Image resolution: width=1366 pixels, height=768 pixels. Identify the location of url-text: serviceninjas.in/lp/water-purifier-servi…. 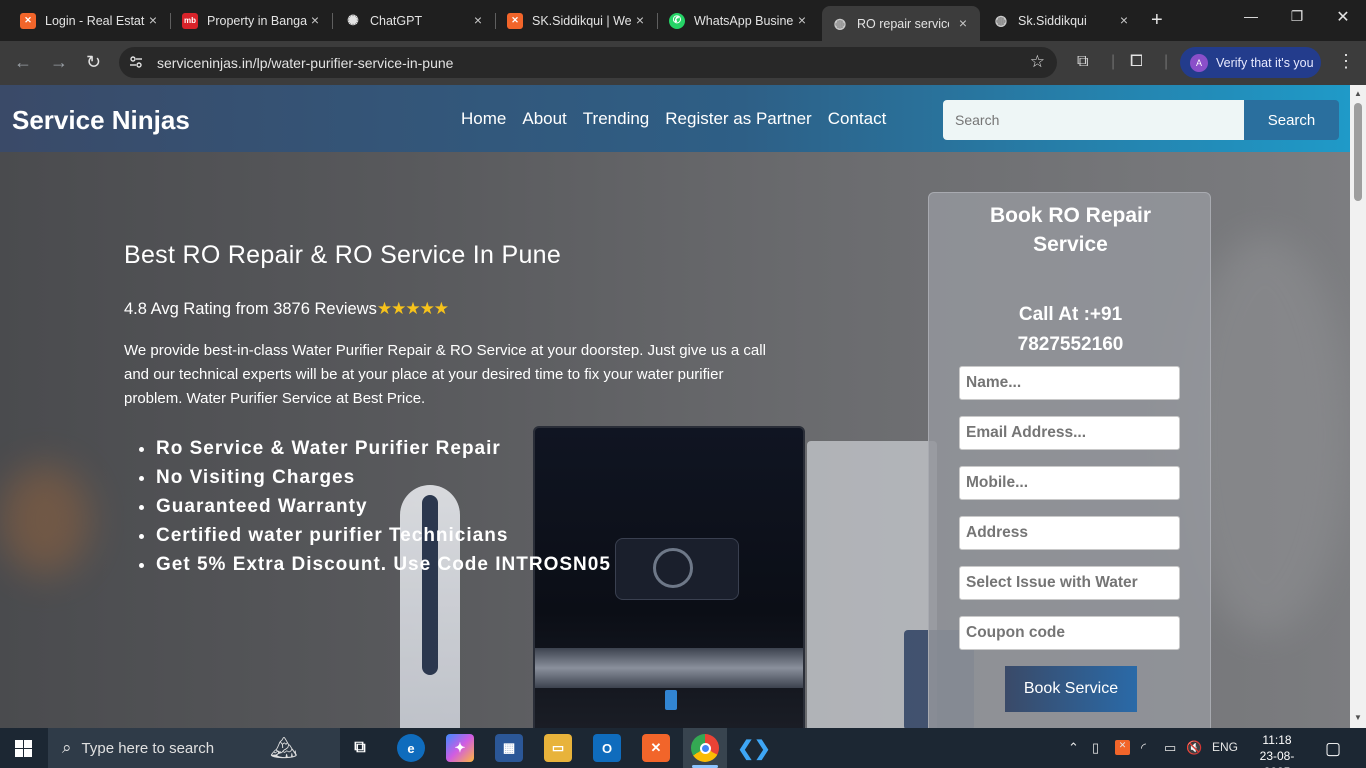
(305, 63).